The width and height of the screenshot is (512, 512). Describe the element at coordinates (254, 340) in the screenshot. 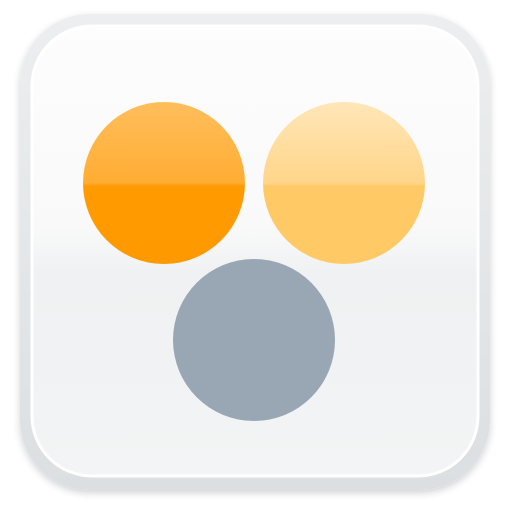

I see `gray-dot` at that location.